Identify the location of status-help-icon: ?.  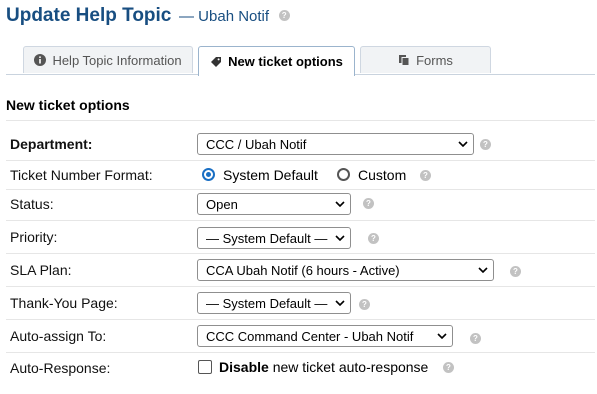
(368, 203).